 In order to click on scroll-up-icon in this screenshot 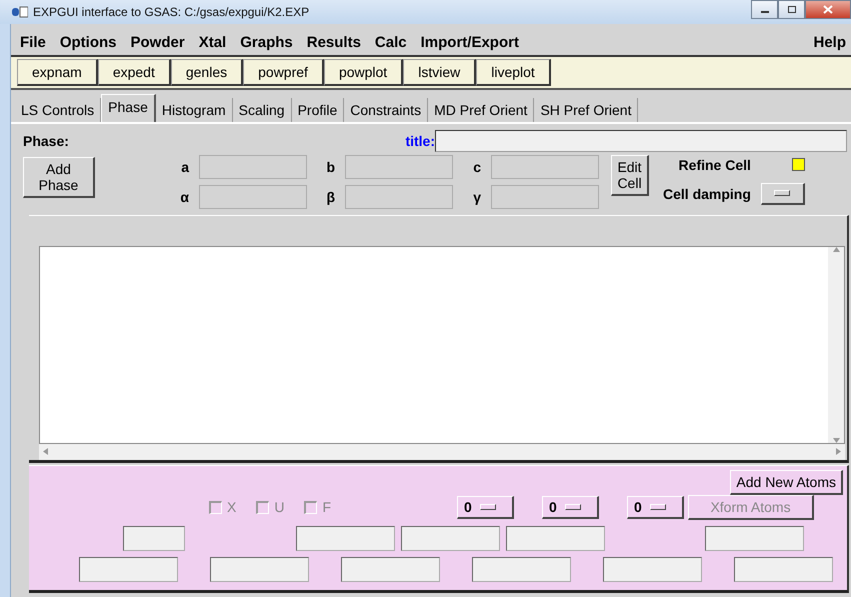, I will do `click(836, 249)`.